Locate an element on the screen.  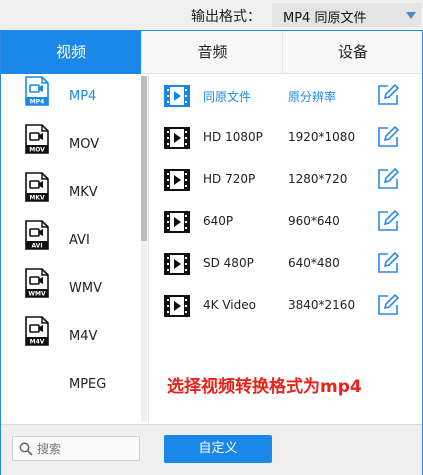
preset-row: HD 1080P 1920*1080 is located at coordinates (285, 138).